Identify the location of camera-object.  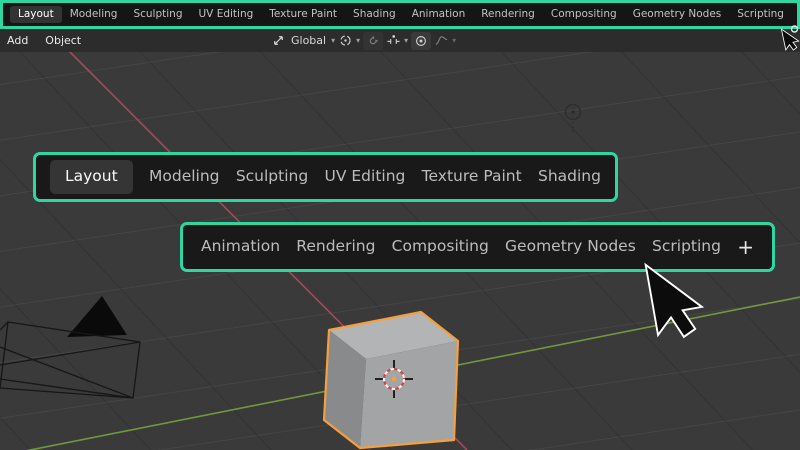
(70, 347).